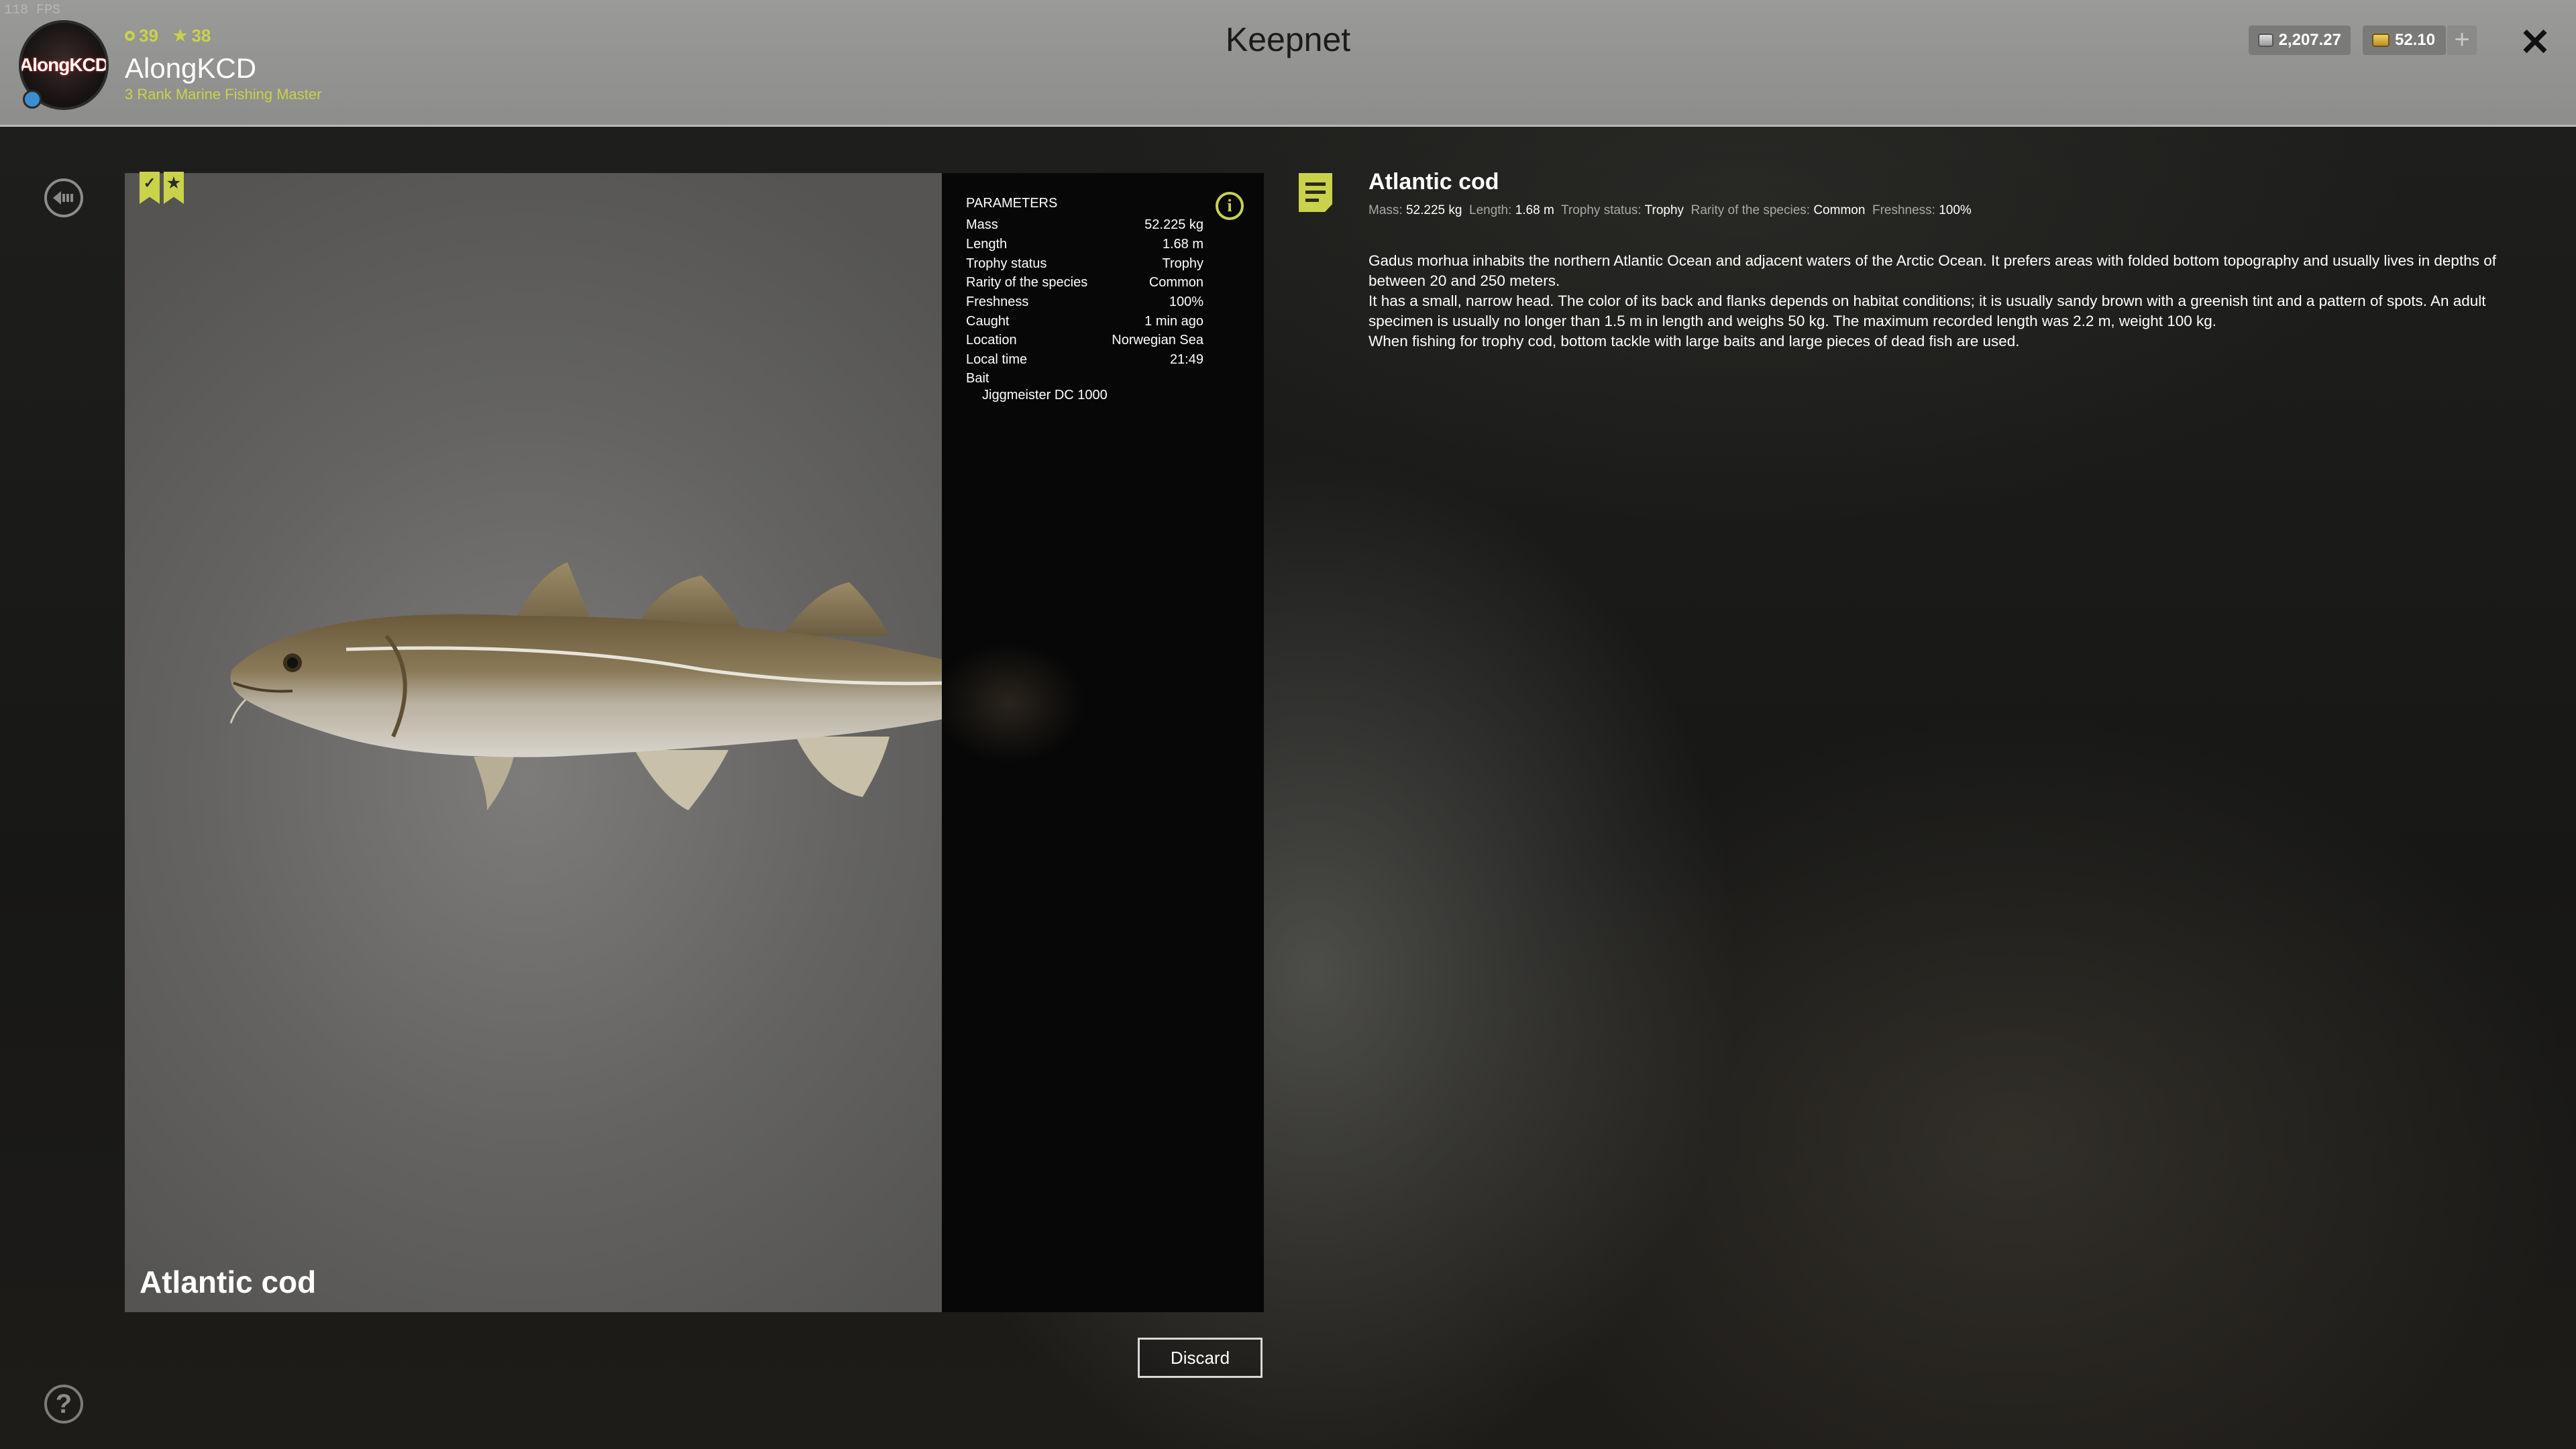  I want to click on param-row-freshness: Freshness 100%, so click(1084, 302).